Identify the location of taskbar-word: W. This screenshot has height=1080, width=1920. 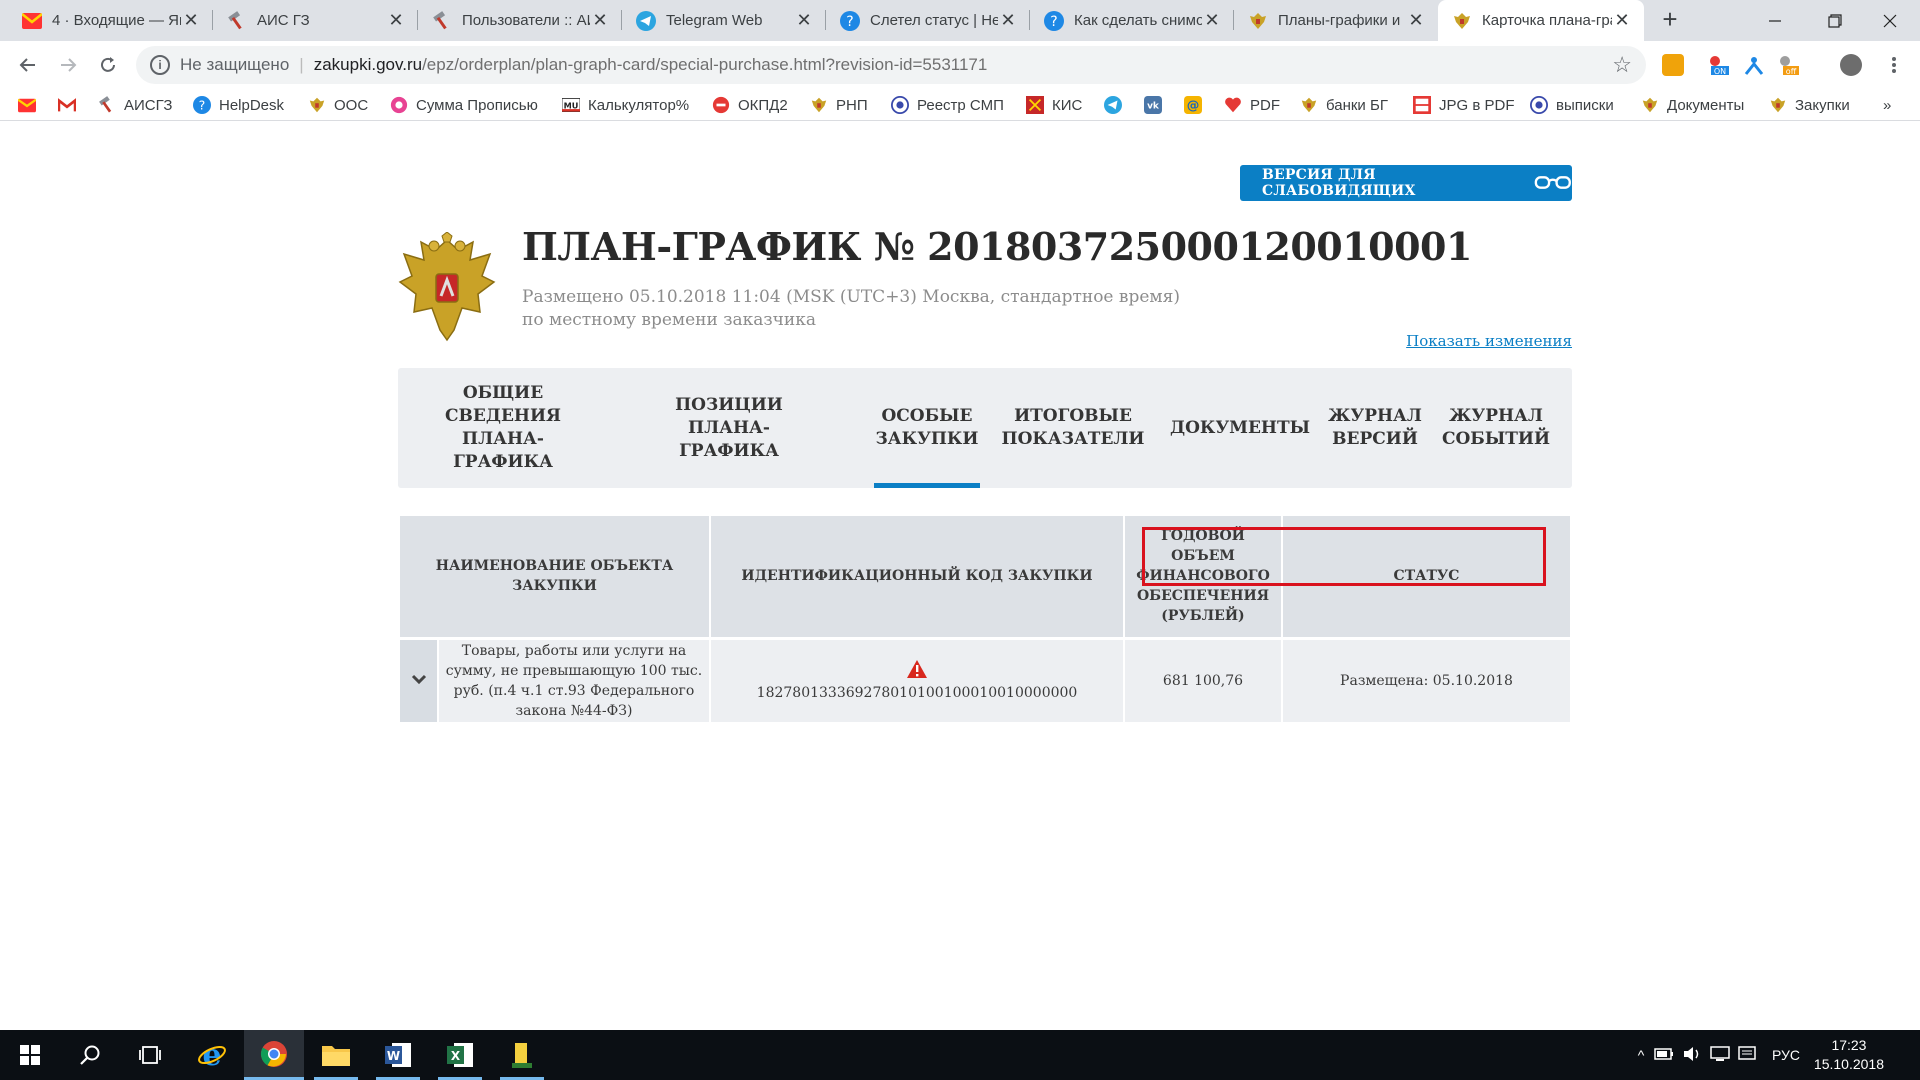
(398, 1055).